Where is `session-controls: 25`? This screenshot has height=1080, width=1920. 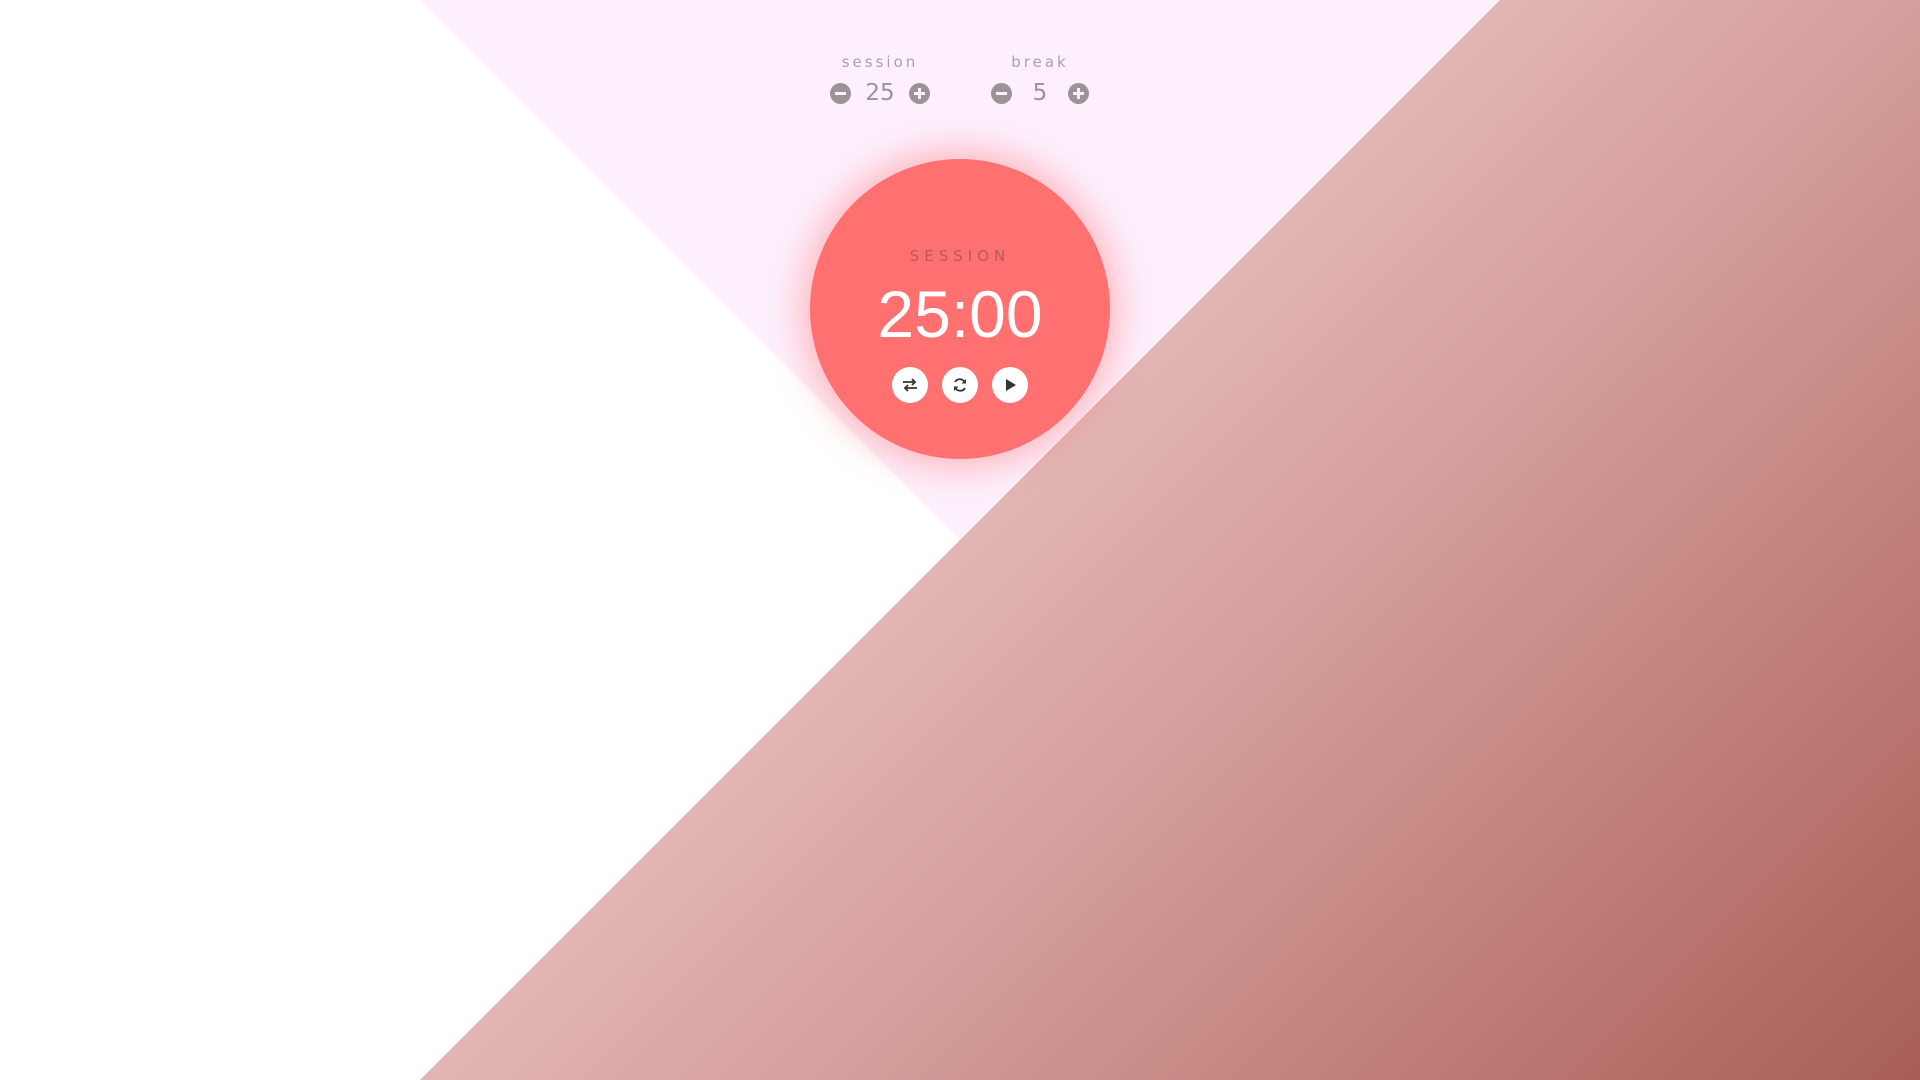
session-controls: 25 is located at coordinates (880, 93).